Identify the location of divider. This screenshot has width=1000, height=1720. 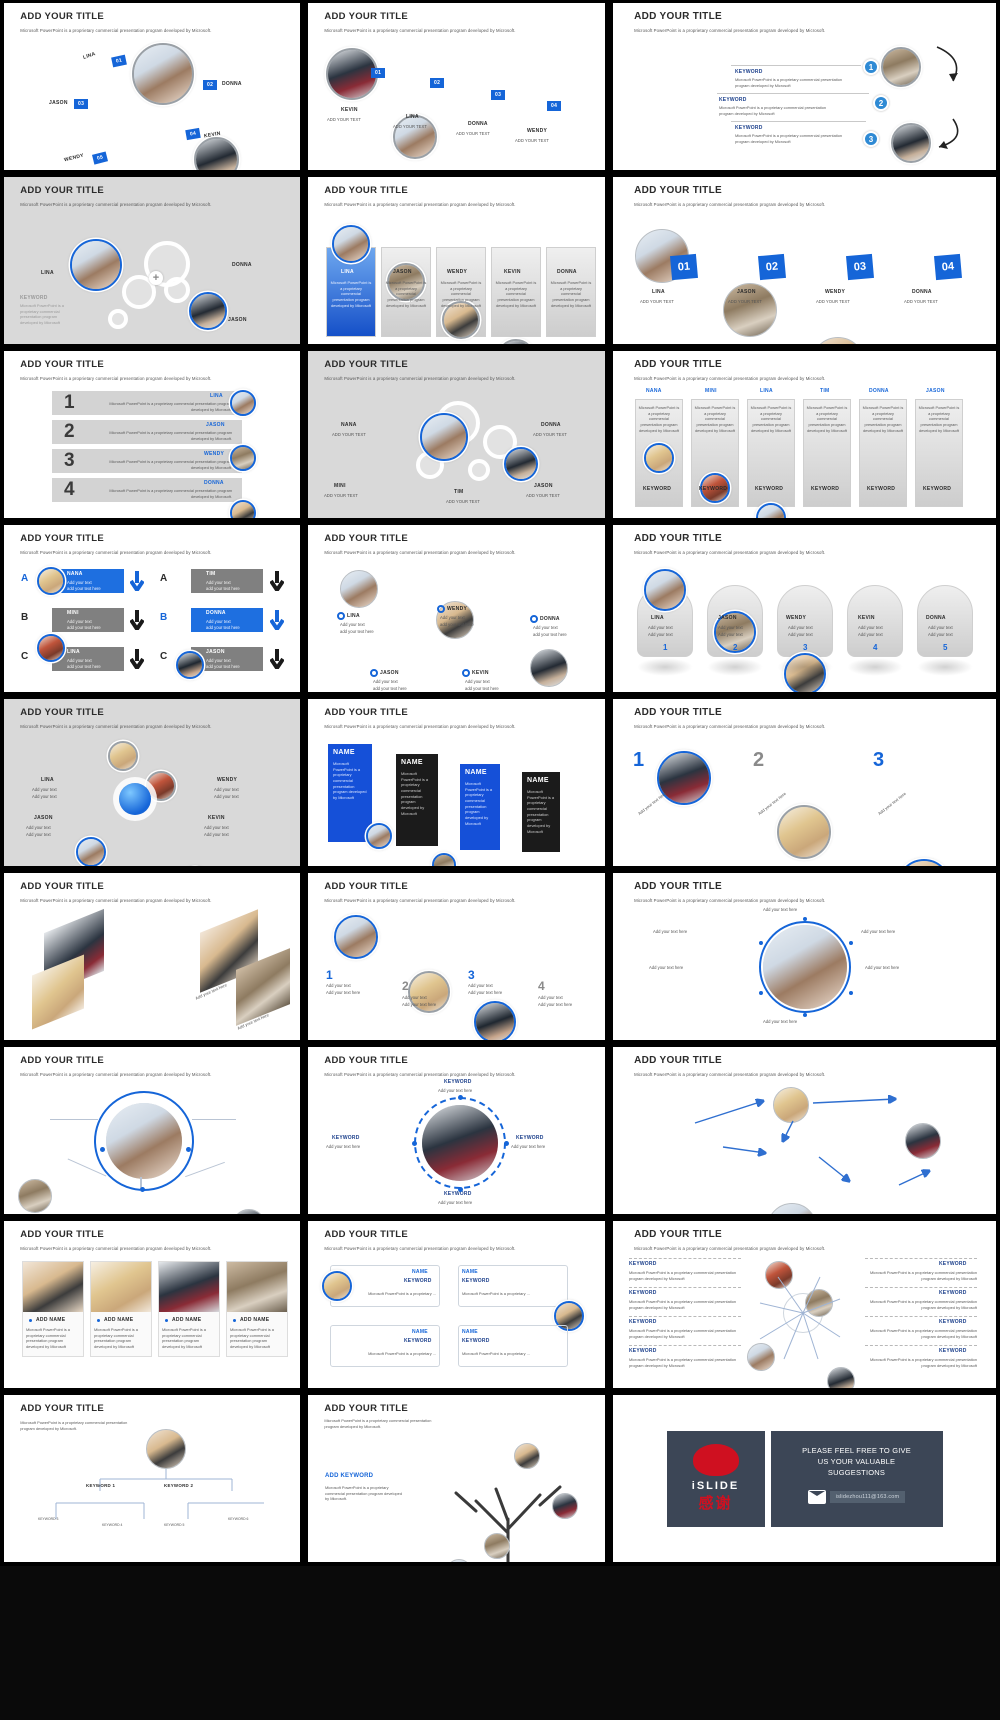
(796, 65).